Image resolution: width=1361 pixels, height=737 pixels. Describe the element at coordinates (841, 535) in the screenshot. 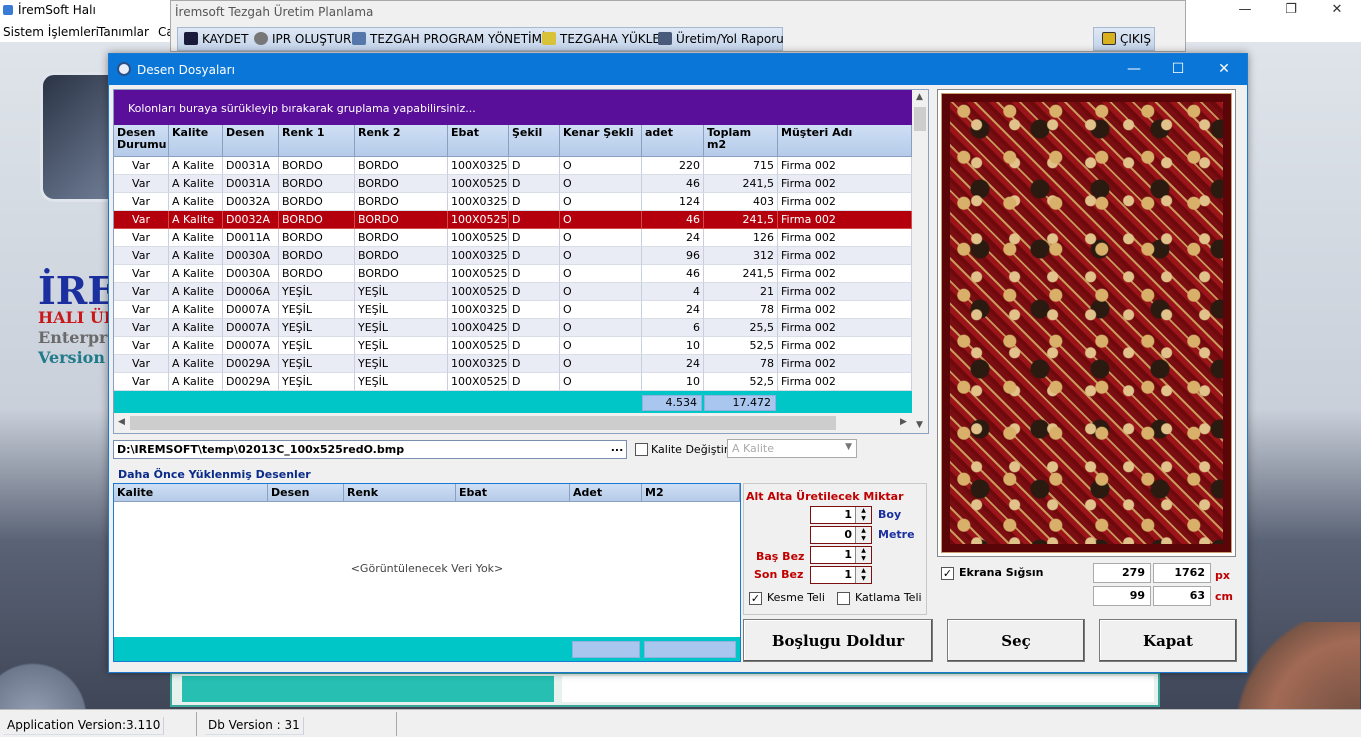

I see `metre-stepper: 0 ▲ ▼` at that location.